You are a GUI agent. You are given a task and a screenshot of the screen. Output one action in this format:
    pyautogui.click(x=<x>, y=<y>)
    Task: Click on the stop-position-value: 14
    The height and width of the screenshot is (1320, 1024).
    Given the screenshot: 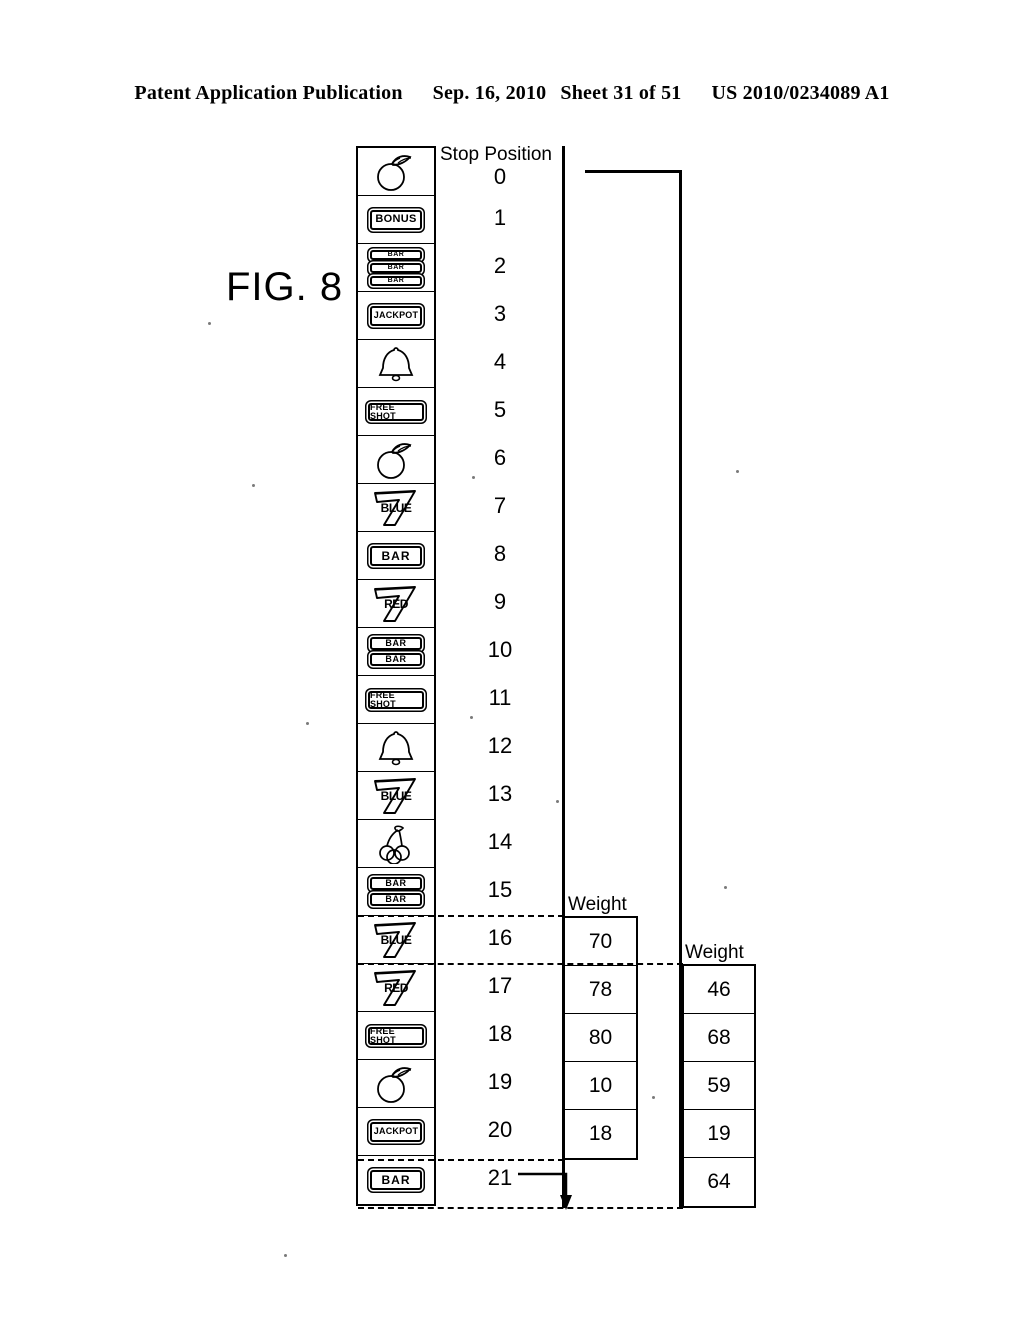 What is the action you would take?
    pyautogui.click(x=500, y=841)
    